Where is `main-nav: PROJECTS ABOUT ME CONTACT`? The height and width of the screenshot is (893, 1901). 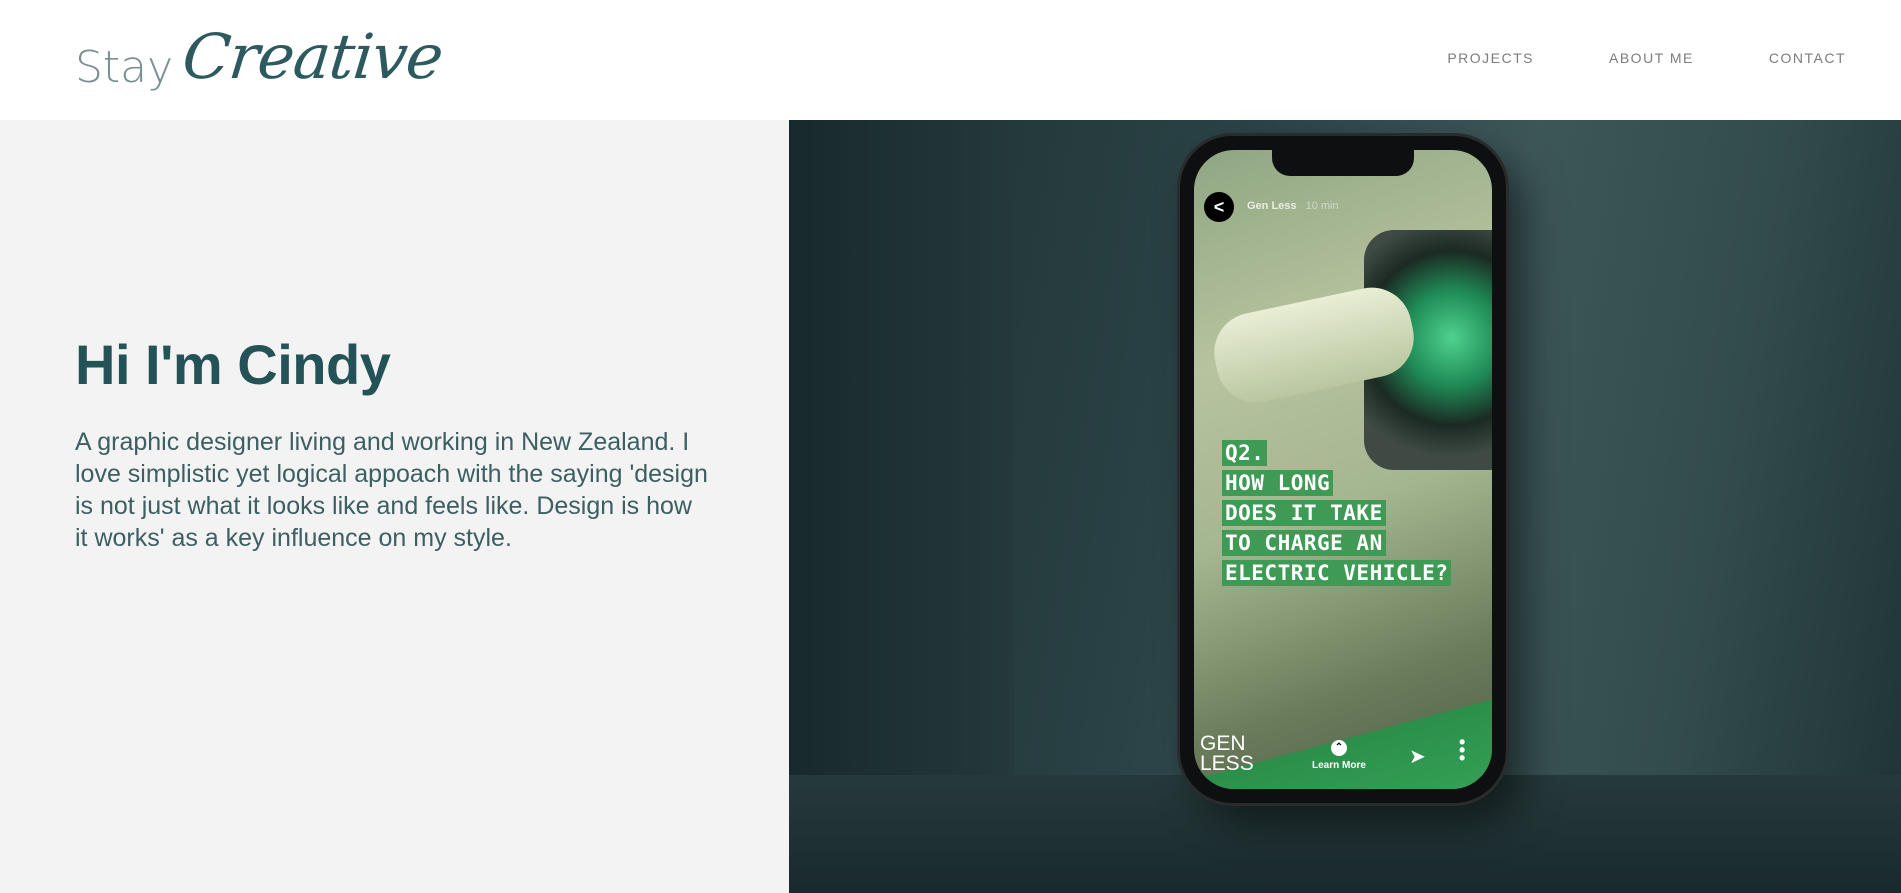
main-nav: PROJECTS ABOUT ME CONTACT is located at coordinates (1646, 58).